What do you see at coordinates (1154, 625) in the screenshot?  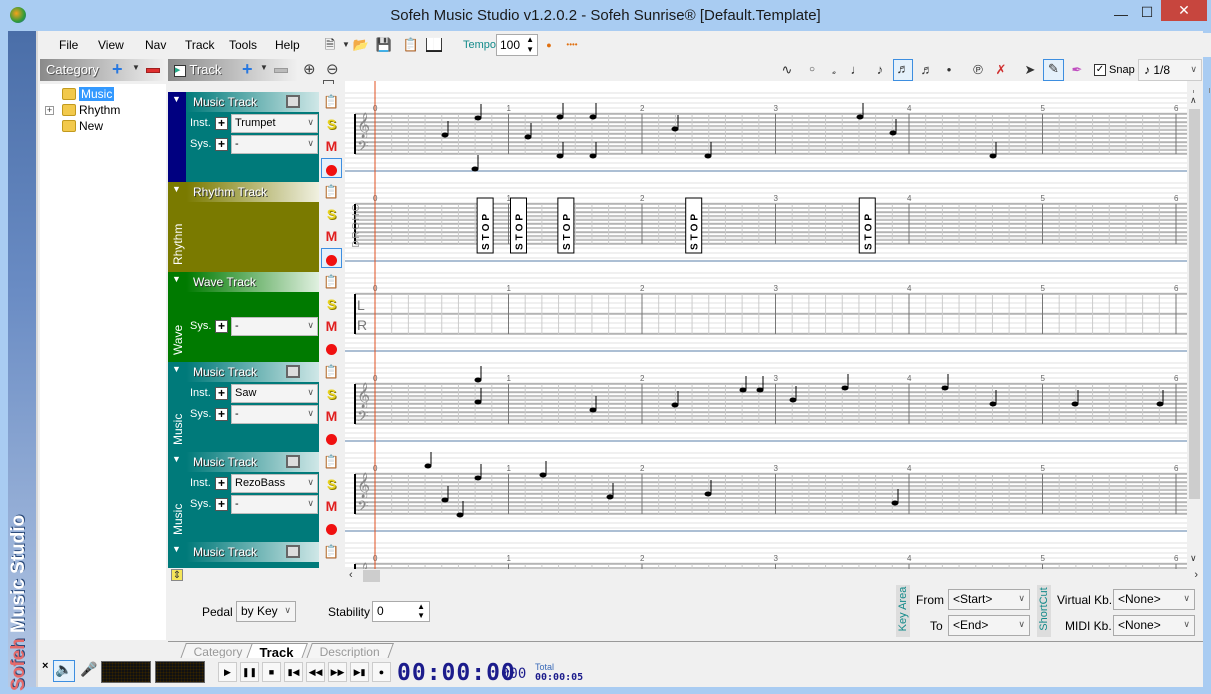 I see `midi-kb-select: <None> ∨` at bounding box center [1154, 625].